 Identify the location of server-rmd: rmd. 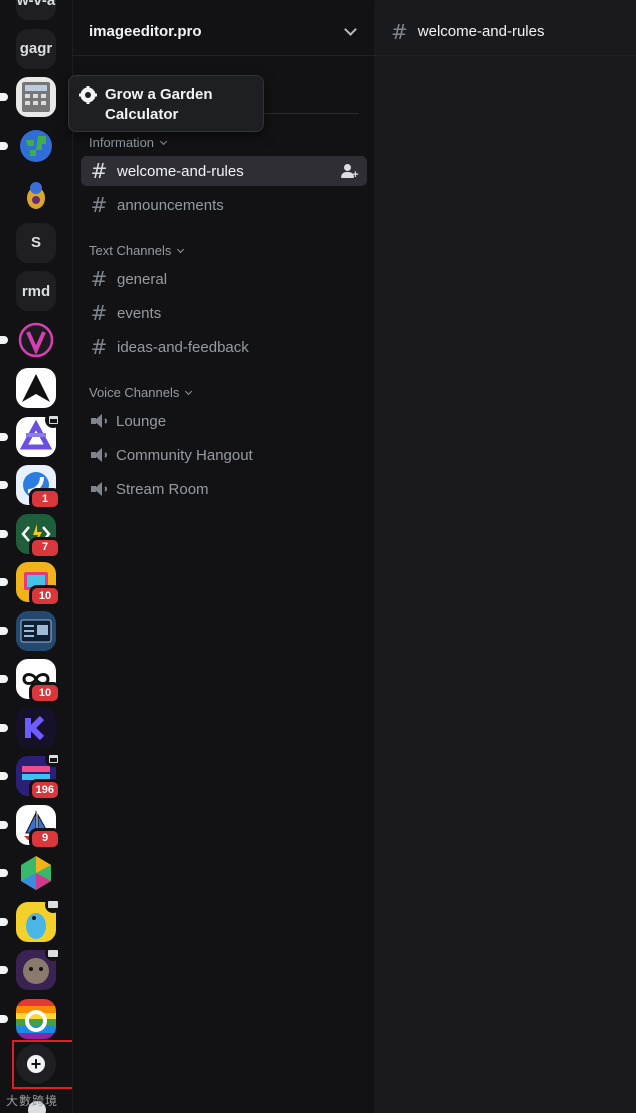
(36, 291).